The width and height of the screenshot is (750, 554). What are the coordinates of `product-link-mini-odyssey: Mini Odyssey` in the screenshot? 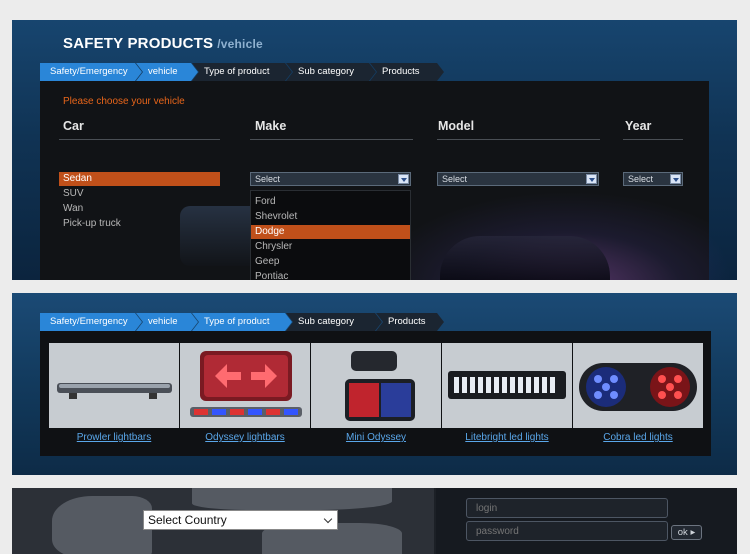 It's located at (376, 437).